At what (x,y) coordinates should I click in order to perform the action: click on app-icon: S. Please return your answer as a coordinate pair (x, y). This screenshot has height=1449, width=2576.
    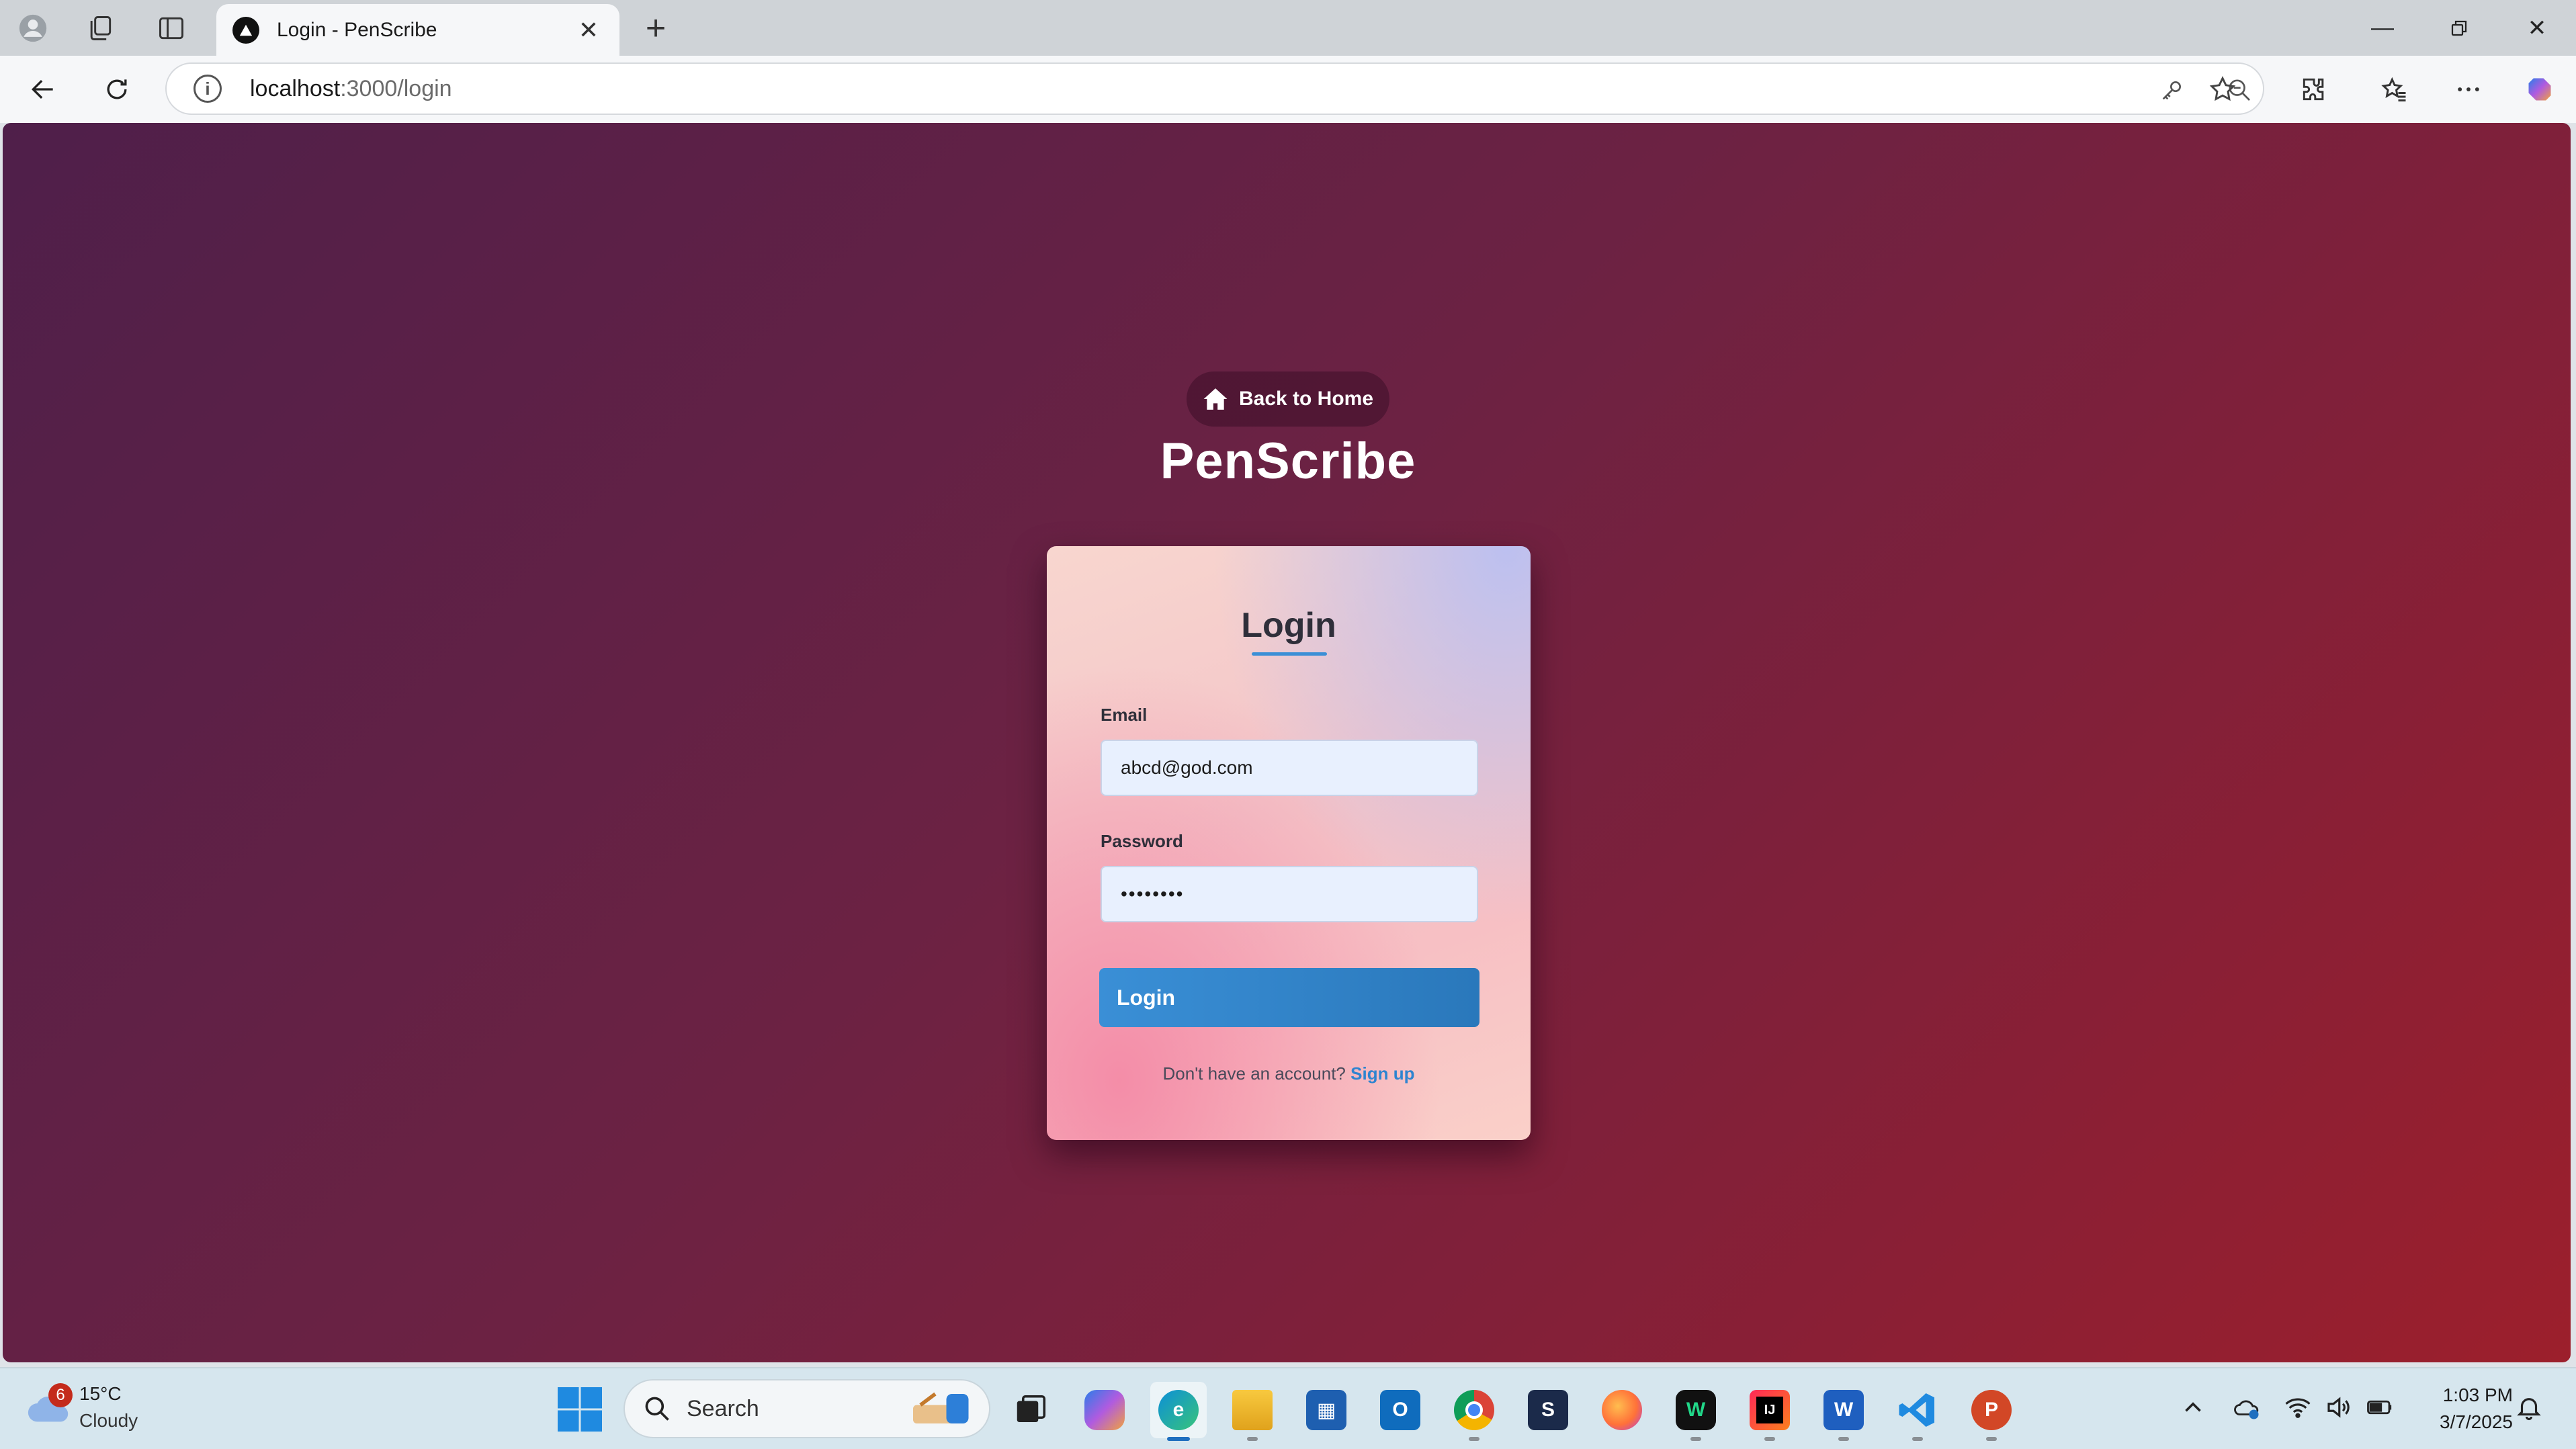
    Looking at the image, I should click on (1548, 1410).